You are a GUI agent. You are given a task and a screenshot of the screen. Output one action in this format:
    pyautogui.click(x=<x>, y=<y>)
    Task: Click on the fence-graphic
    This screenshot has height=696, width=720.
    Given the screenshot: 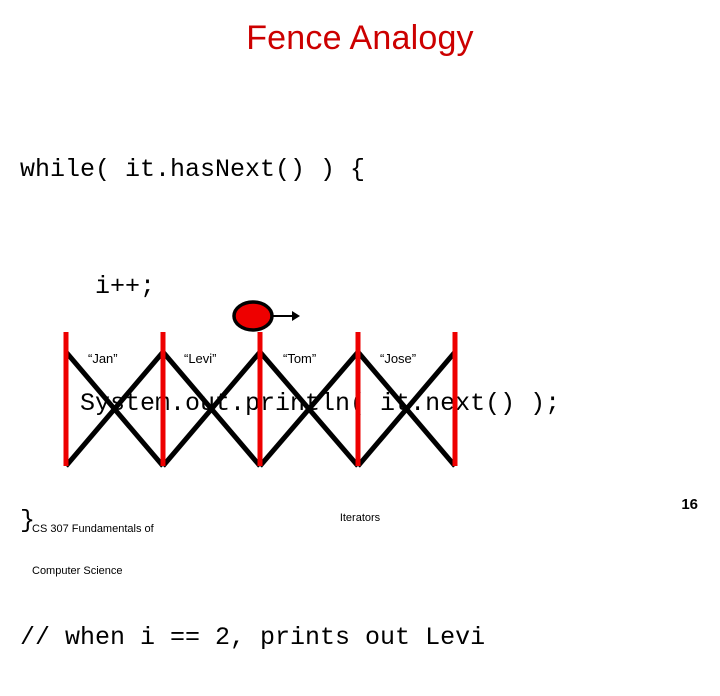 What is the action you would take?
    pyautogui.click(x=260, y=384)
    